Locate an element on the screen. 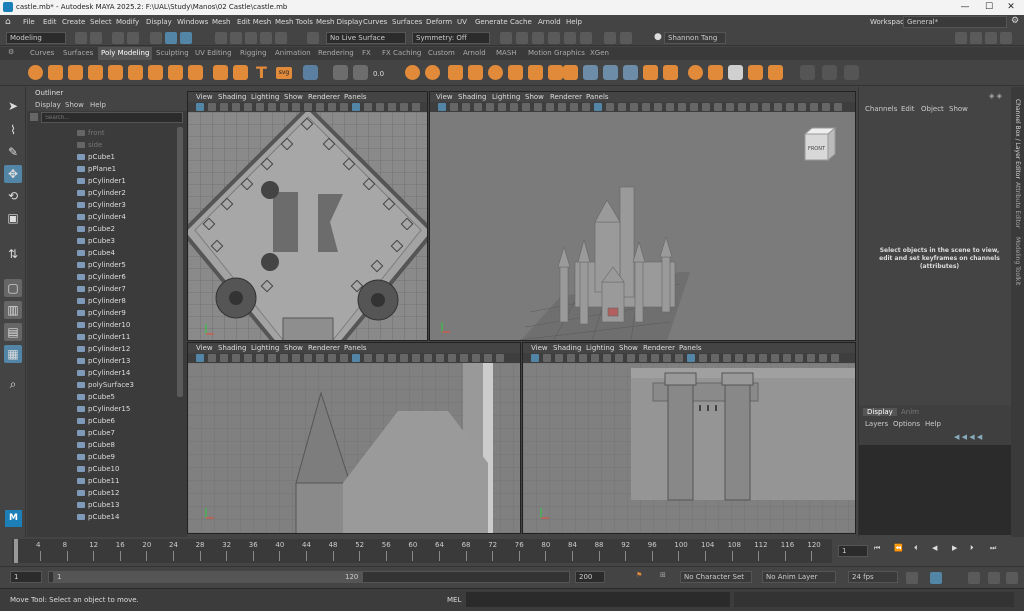  magnet-icon is located at coordinates (313, 38).